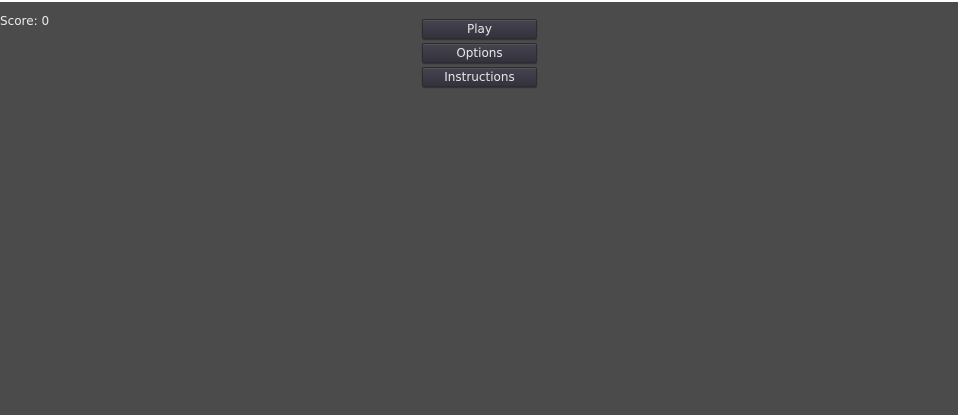 Image resolution: width=958 pixels, height=417 pixels. Describe the element at coordinates (479, 77) in the screenshot. I see `instructions-button: Instructions` at that location.